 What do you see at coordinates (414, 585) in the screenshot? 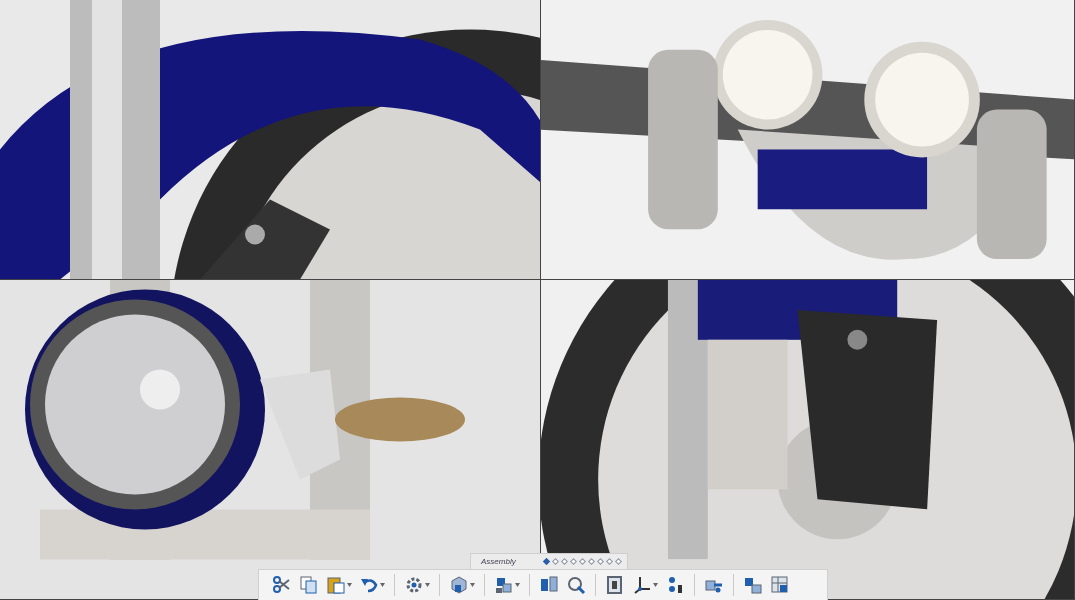
I see `gear-icon` at bounding box center [414, 585].